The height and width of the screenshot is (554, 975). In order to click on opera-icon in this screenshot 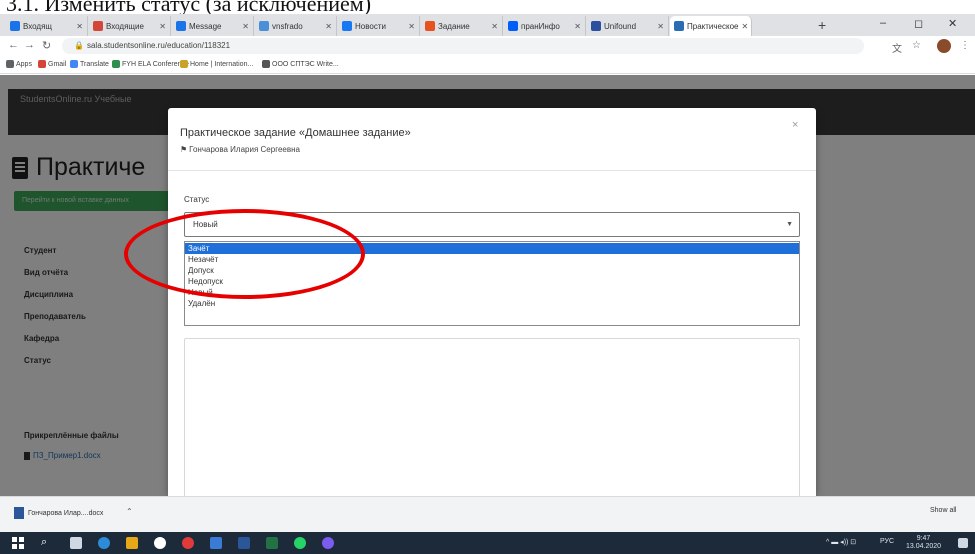, I will do `click(188, 543)`.